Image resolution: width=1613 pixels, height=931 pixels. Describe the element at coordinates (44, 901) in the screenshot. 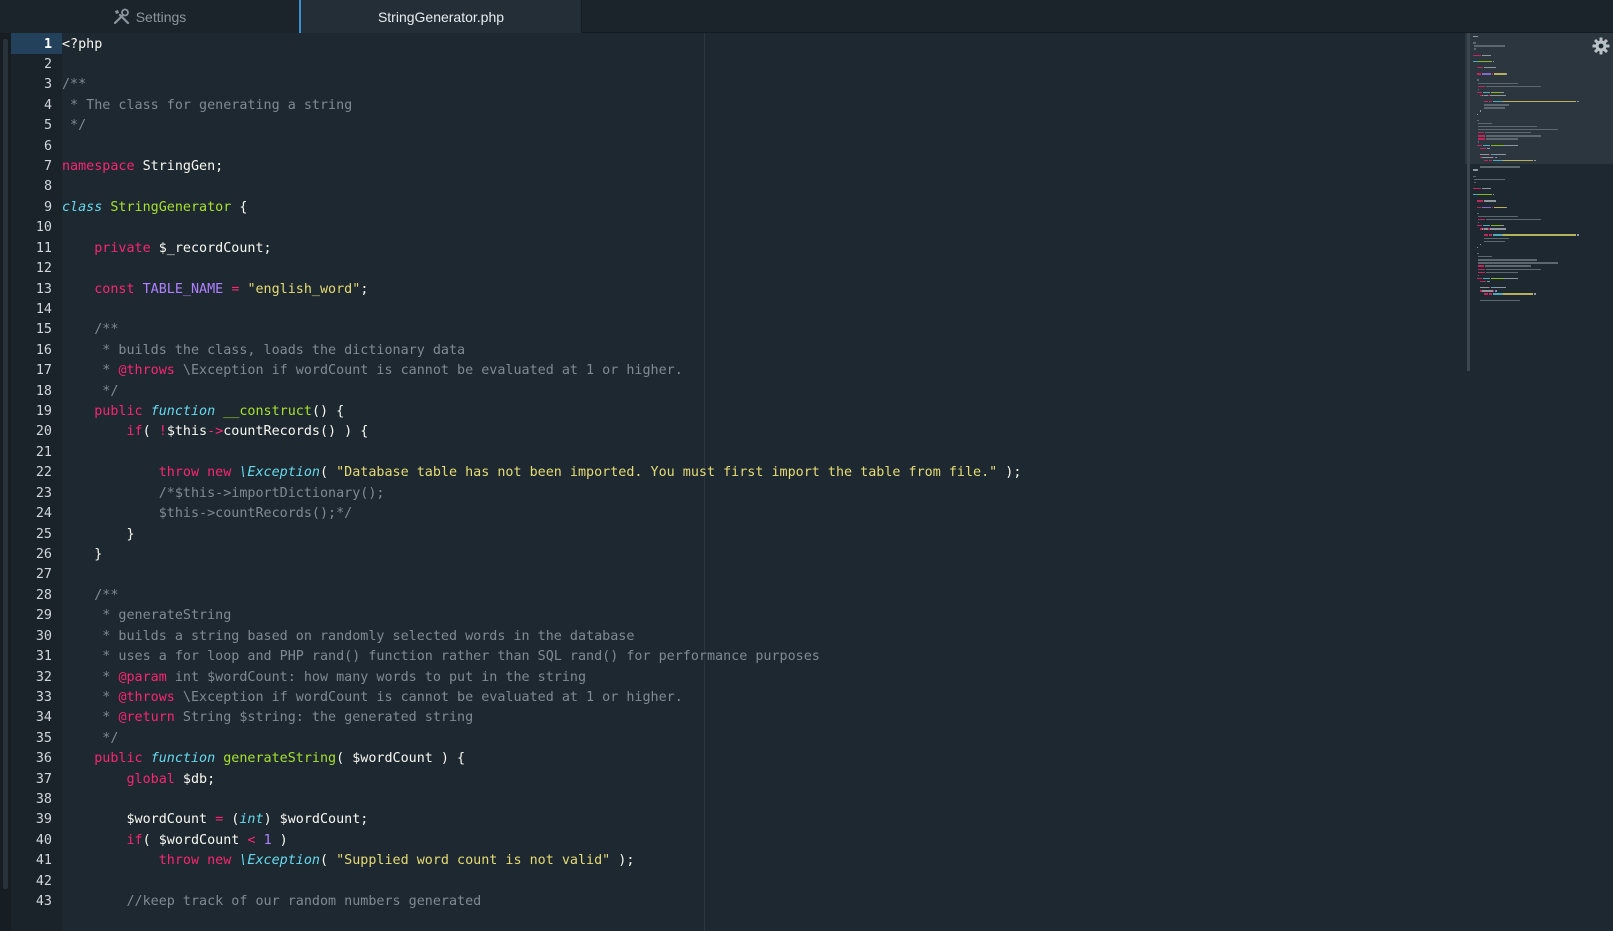

I see `line-number: 43` at that location.